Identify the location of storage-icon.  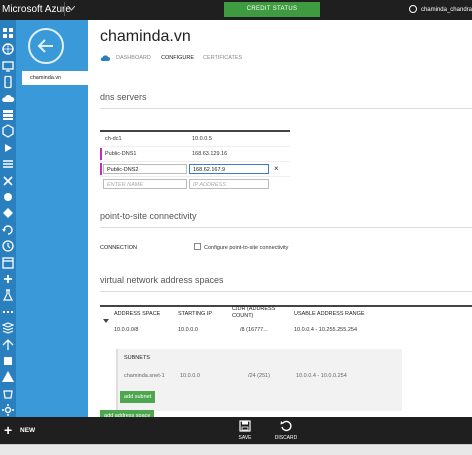
(8, 115).